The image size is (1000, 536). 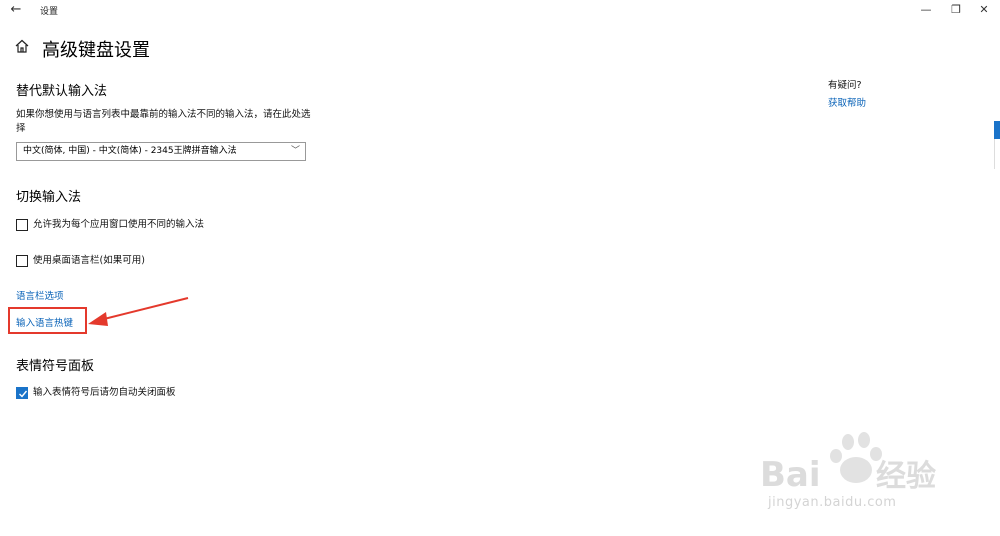 What do you see at coordinates (926, 10) in the screenshot?
I see `minimize-icon: —` at bounding box center [926, 10].